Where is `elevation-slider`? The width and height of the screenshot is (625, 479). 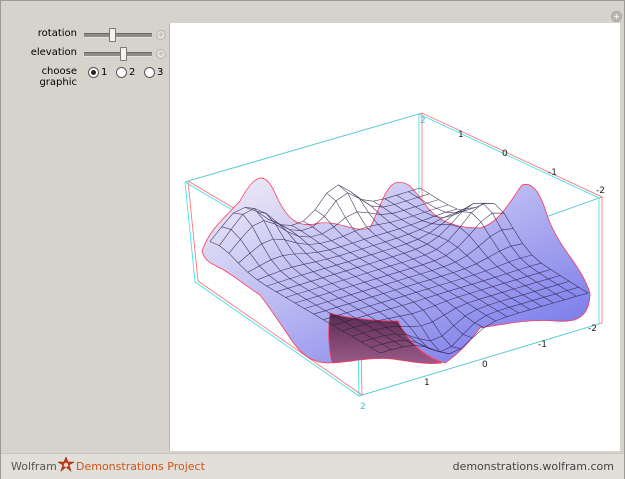
elevation-slider is located at coordinates (118, 54).